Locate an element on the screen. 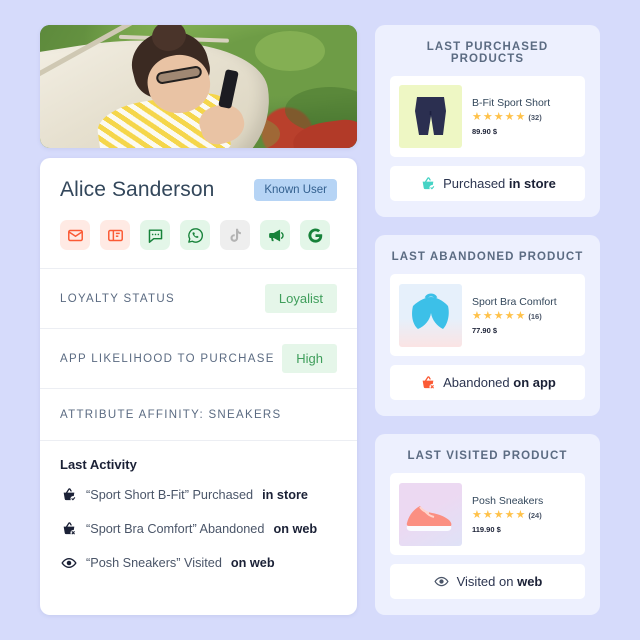 The height and width of the screenshot is (640, 640). product-card: Sport Bra Comfort ★ ★ ★ ★ ★ (16) 77.90 $ is located at coordinates (487, 315).